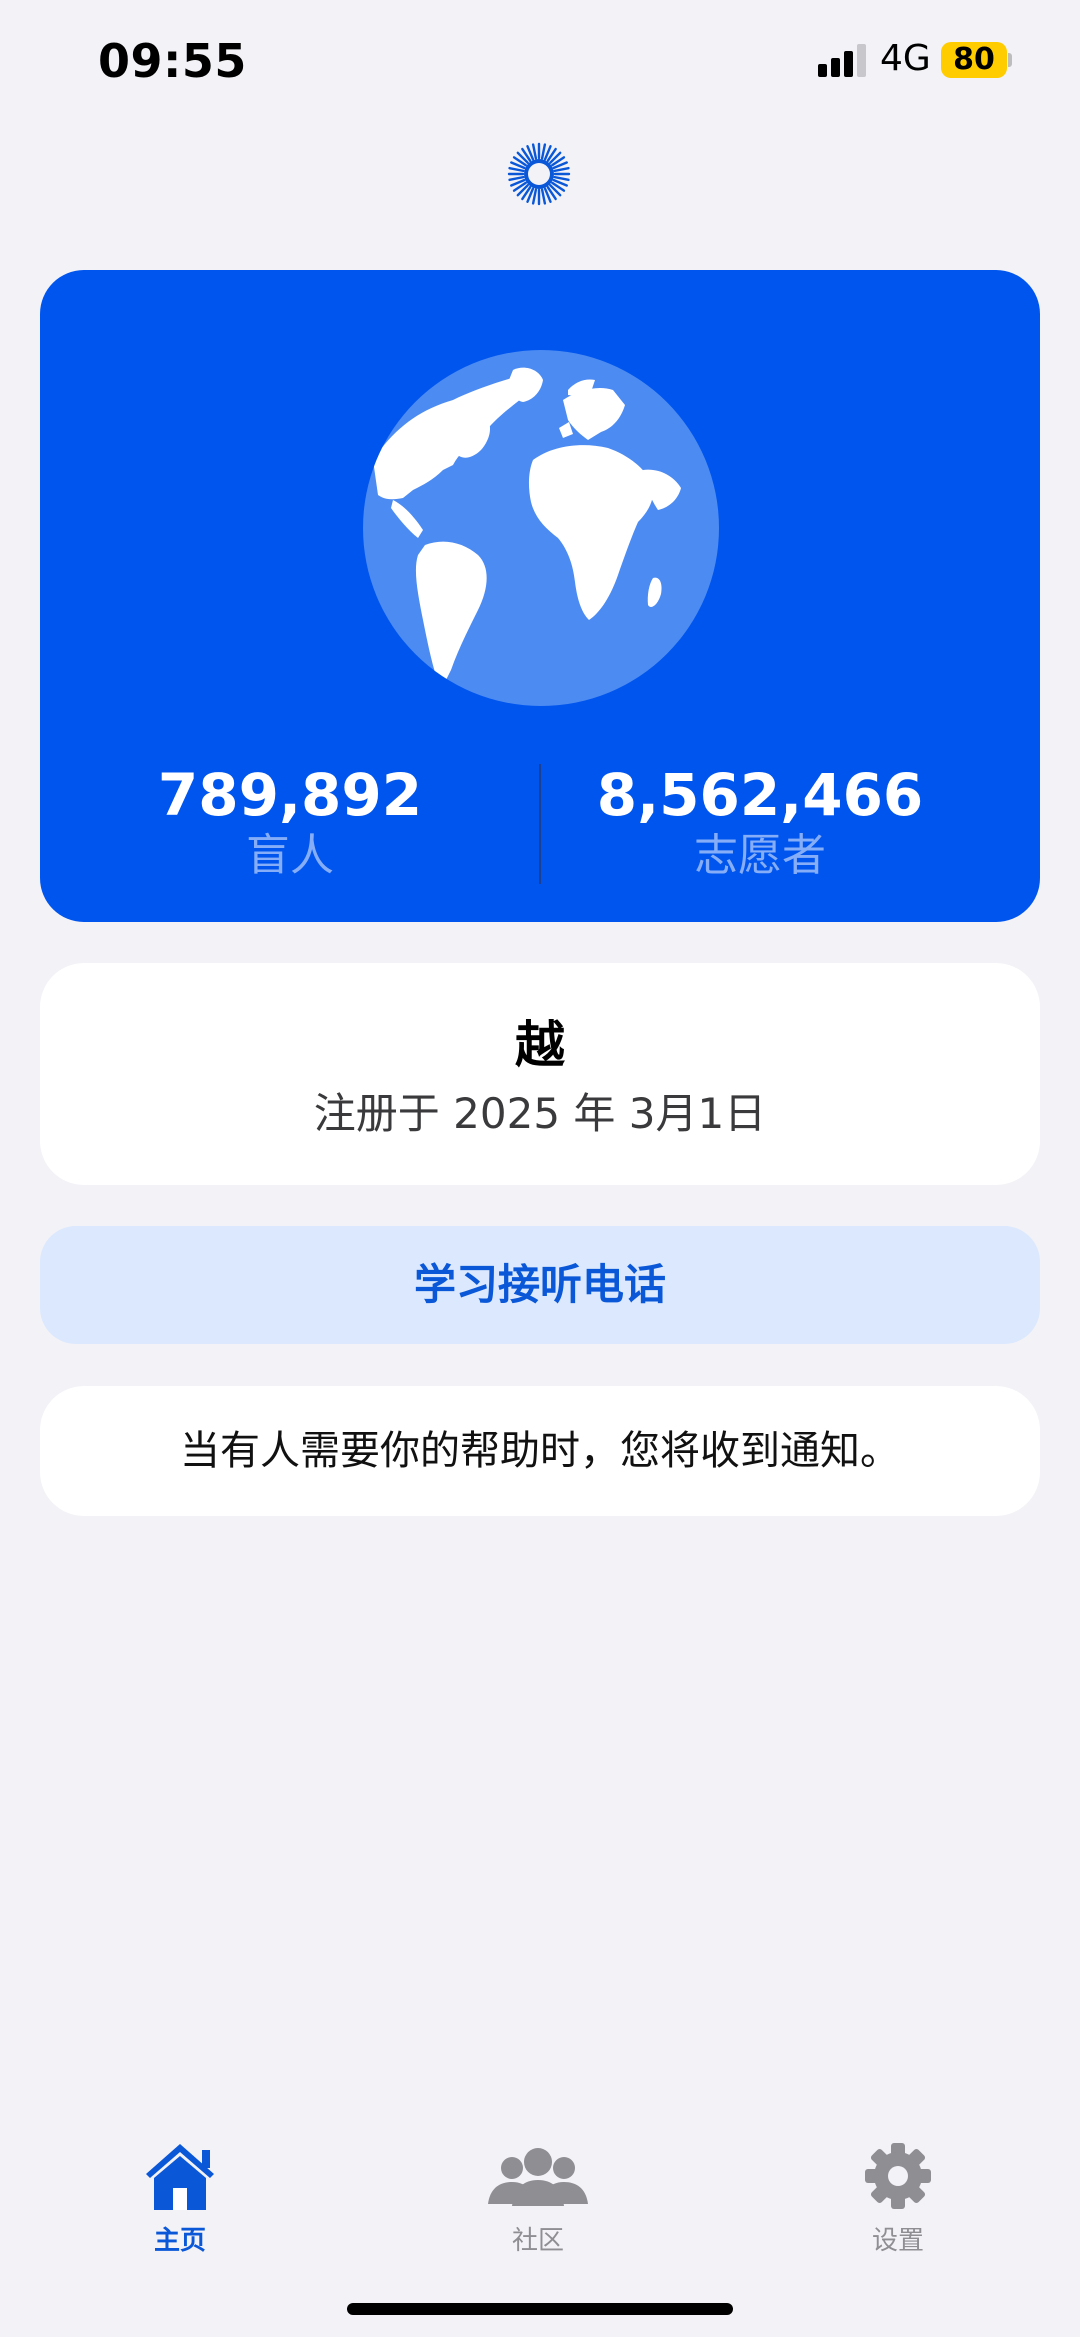 This screenshot has width=1080, height=2337. I want to click on blind-count: 789,892, so click(290, 795).